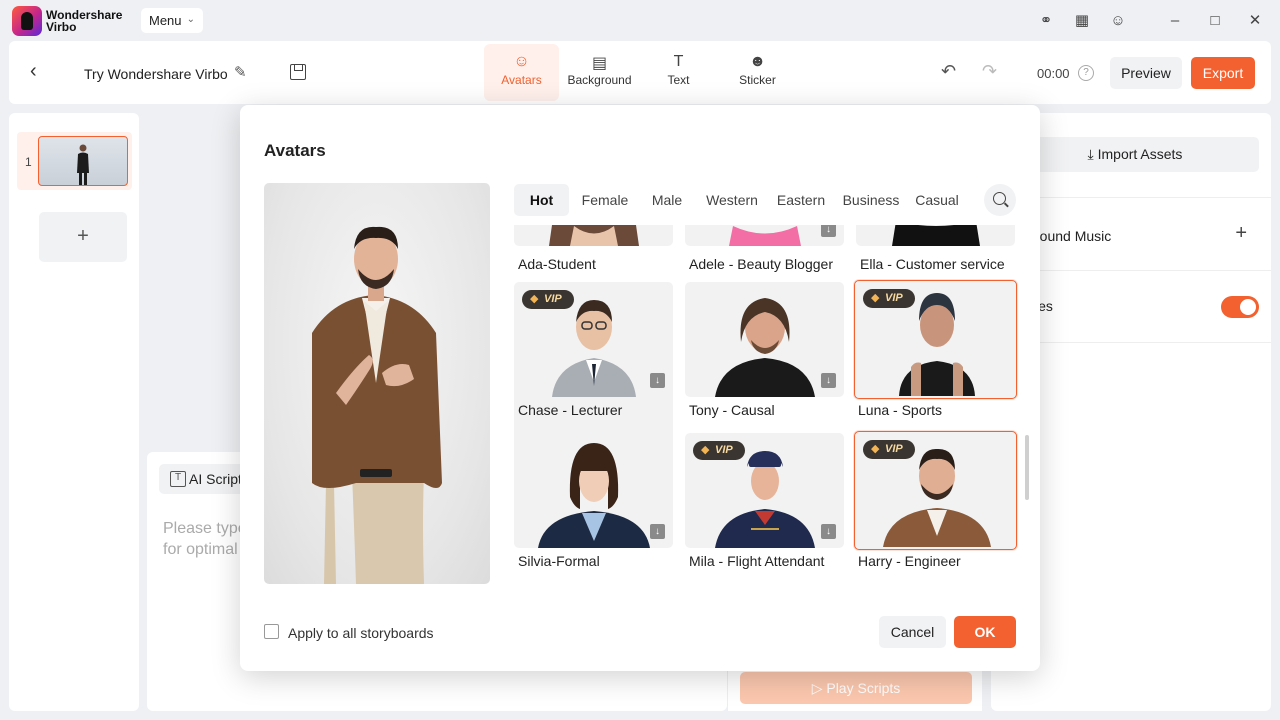 The height and width of the screenshot is (720, 1280). Describe the element at coordinates (377, 405) in the screenshot. I see `avatar-preview-image` at that location.